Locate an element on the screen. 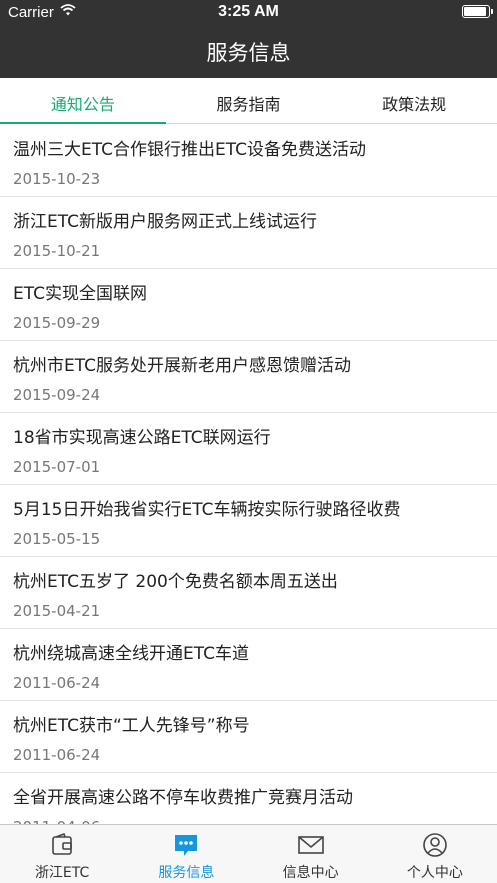 The height and width of the screenshot is (883, 497). bottom-tab-info-center: 信息中心 is located at coordinates (311, 854).